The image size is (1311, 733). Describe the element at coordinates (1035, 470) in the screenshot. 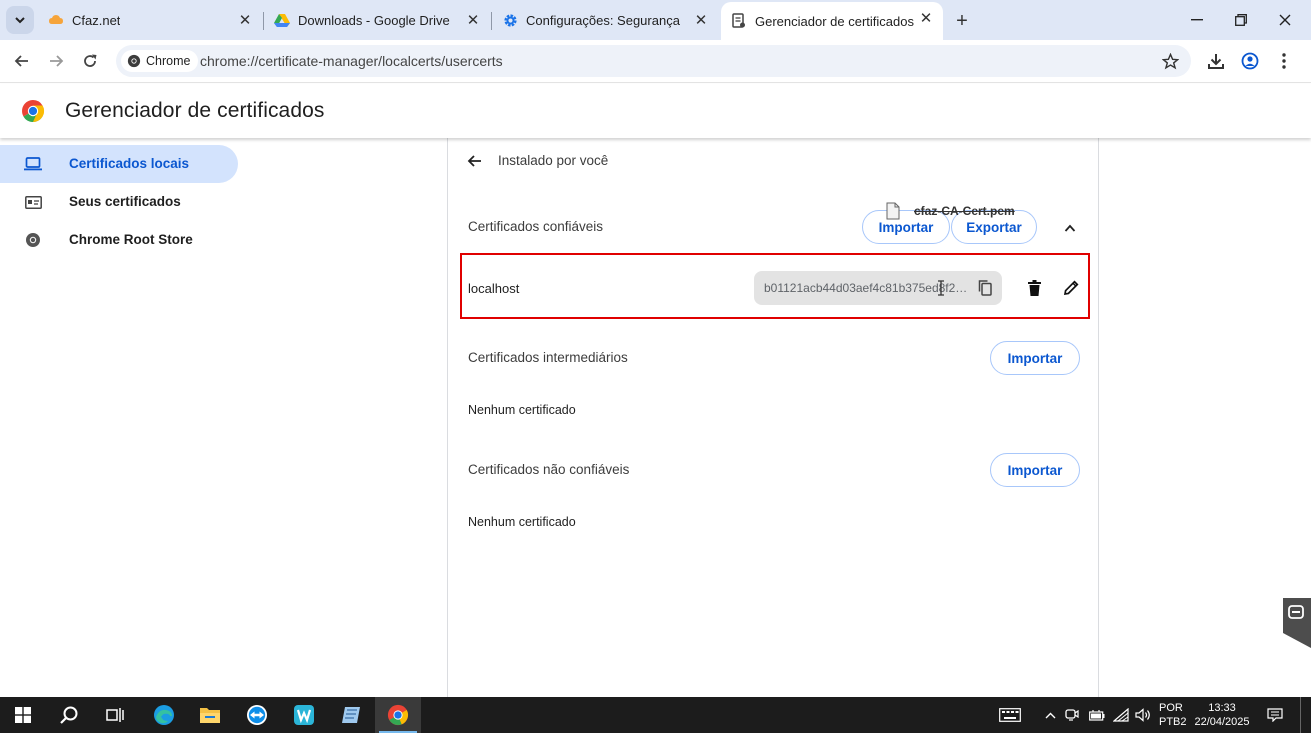

I see `import-untrusted-button: Importar` at that location.